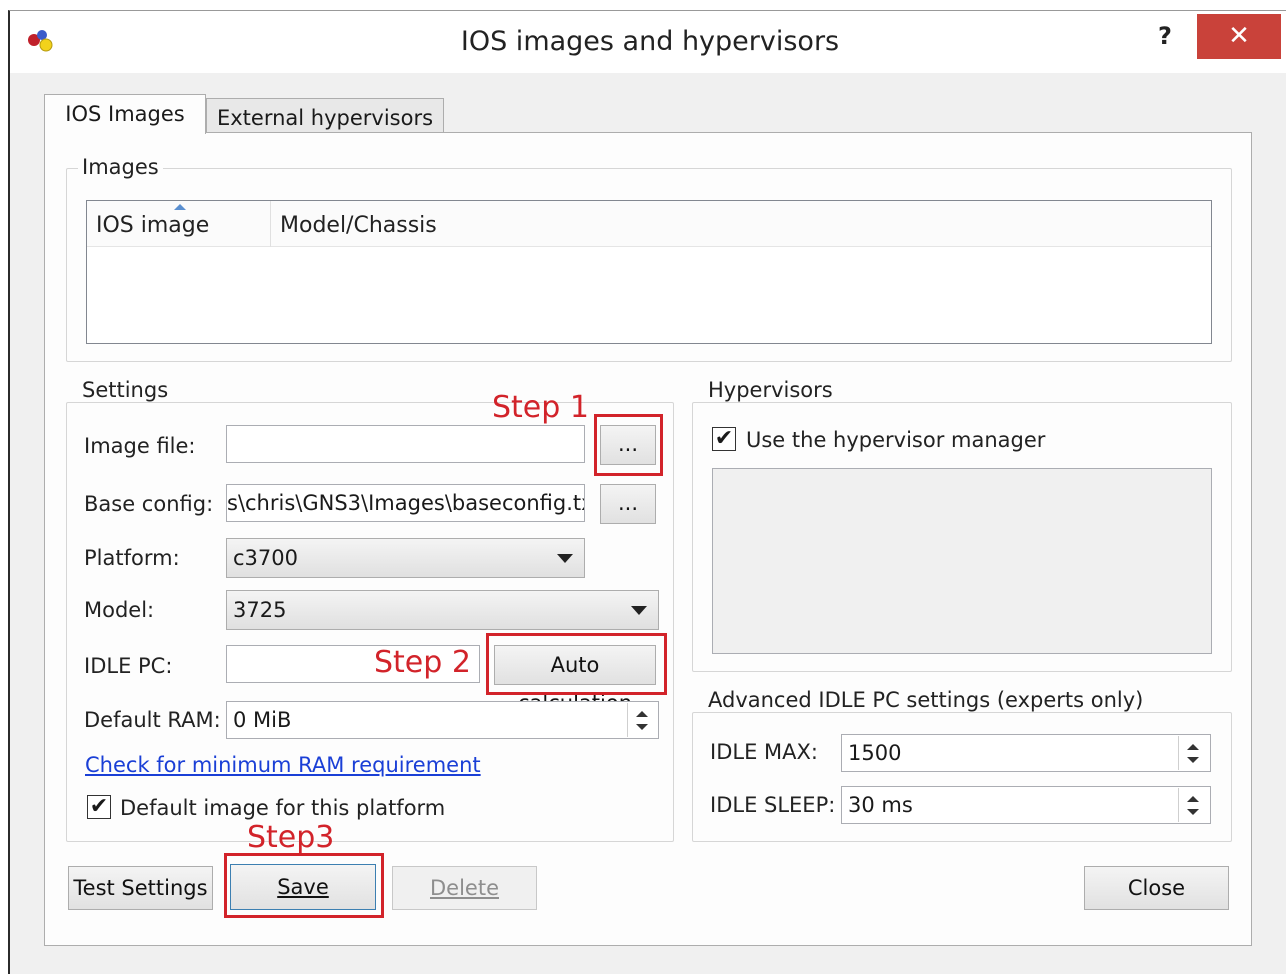  What do you see at coordinates (764, 752) in the screenshot?
I see `idle-max-label: IDLE MAX:` at bounding box center [764, 752].